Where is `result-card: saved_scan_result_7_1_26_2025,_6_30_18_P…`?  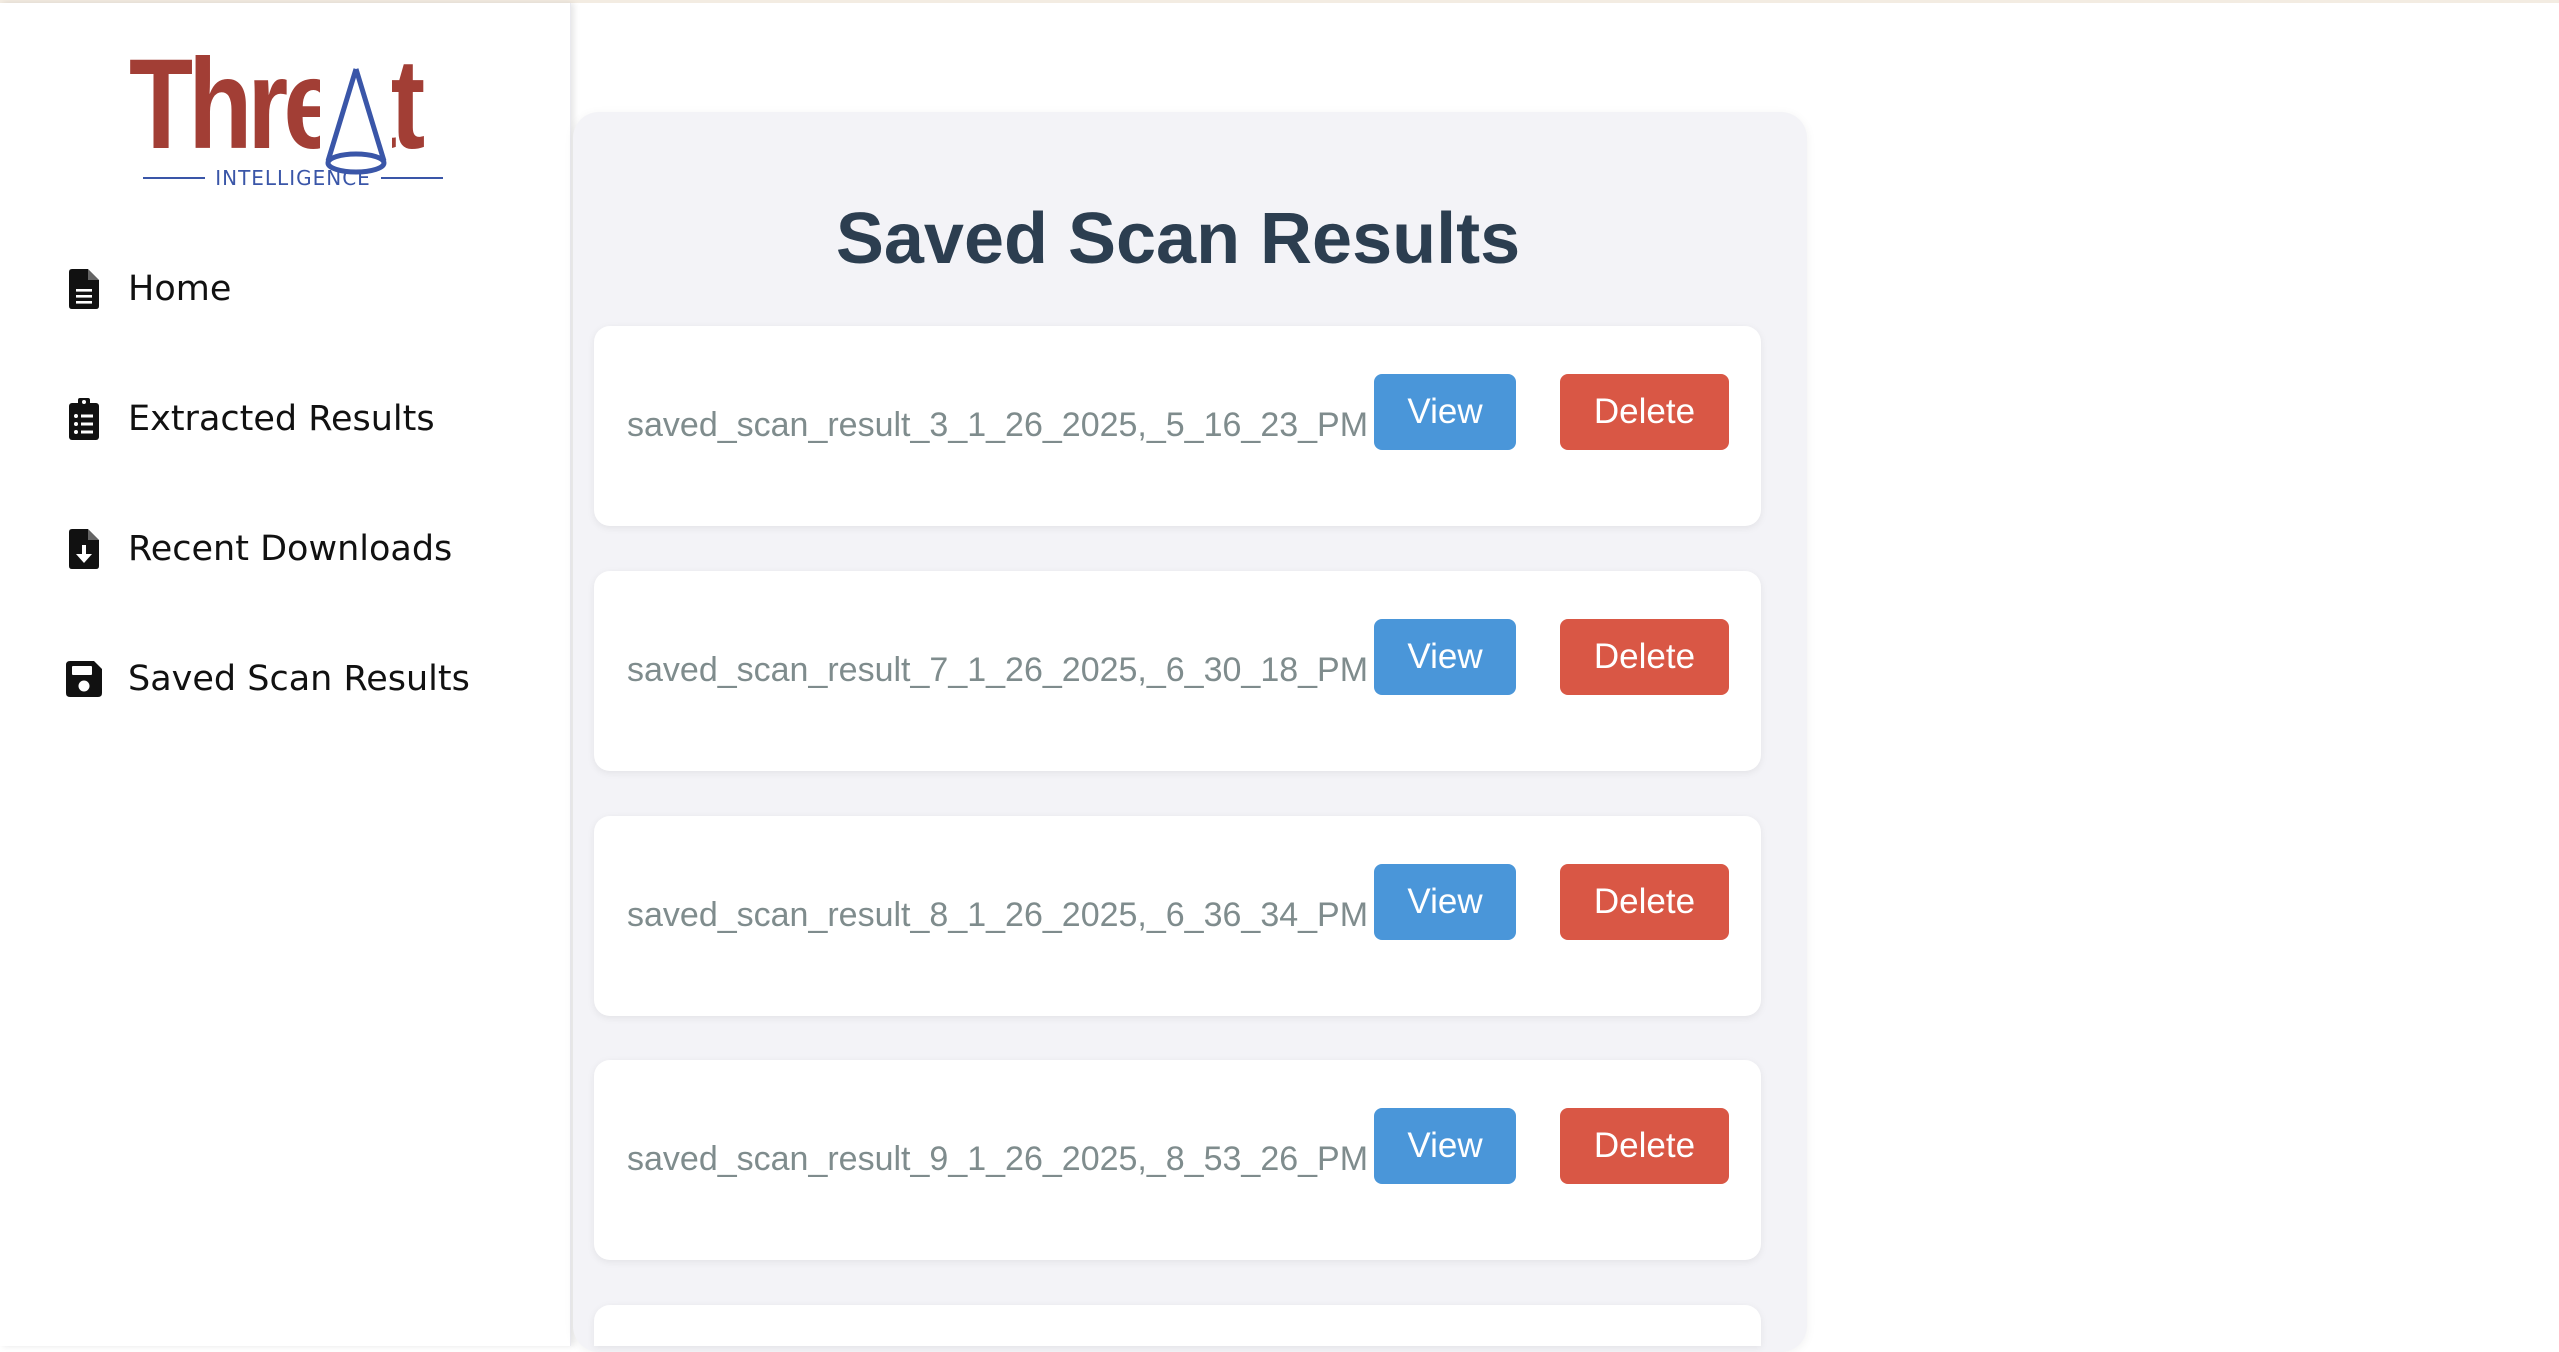
result-card: saved_scan_result_7_1_26_2025,_6_30_18_P… is located at coordinates (1177, 671).